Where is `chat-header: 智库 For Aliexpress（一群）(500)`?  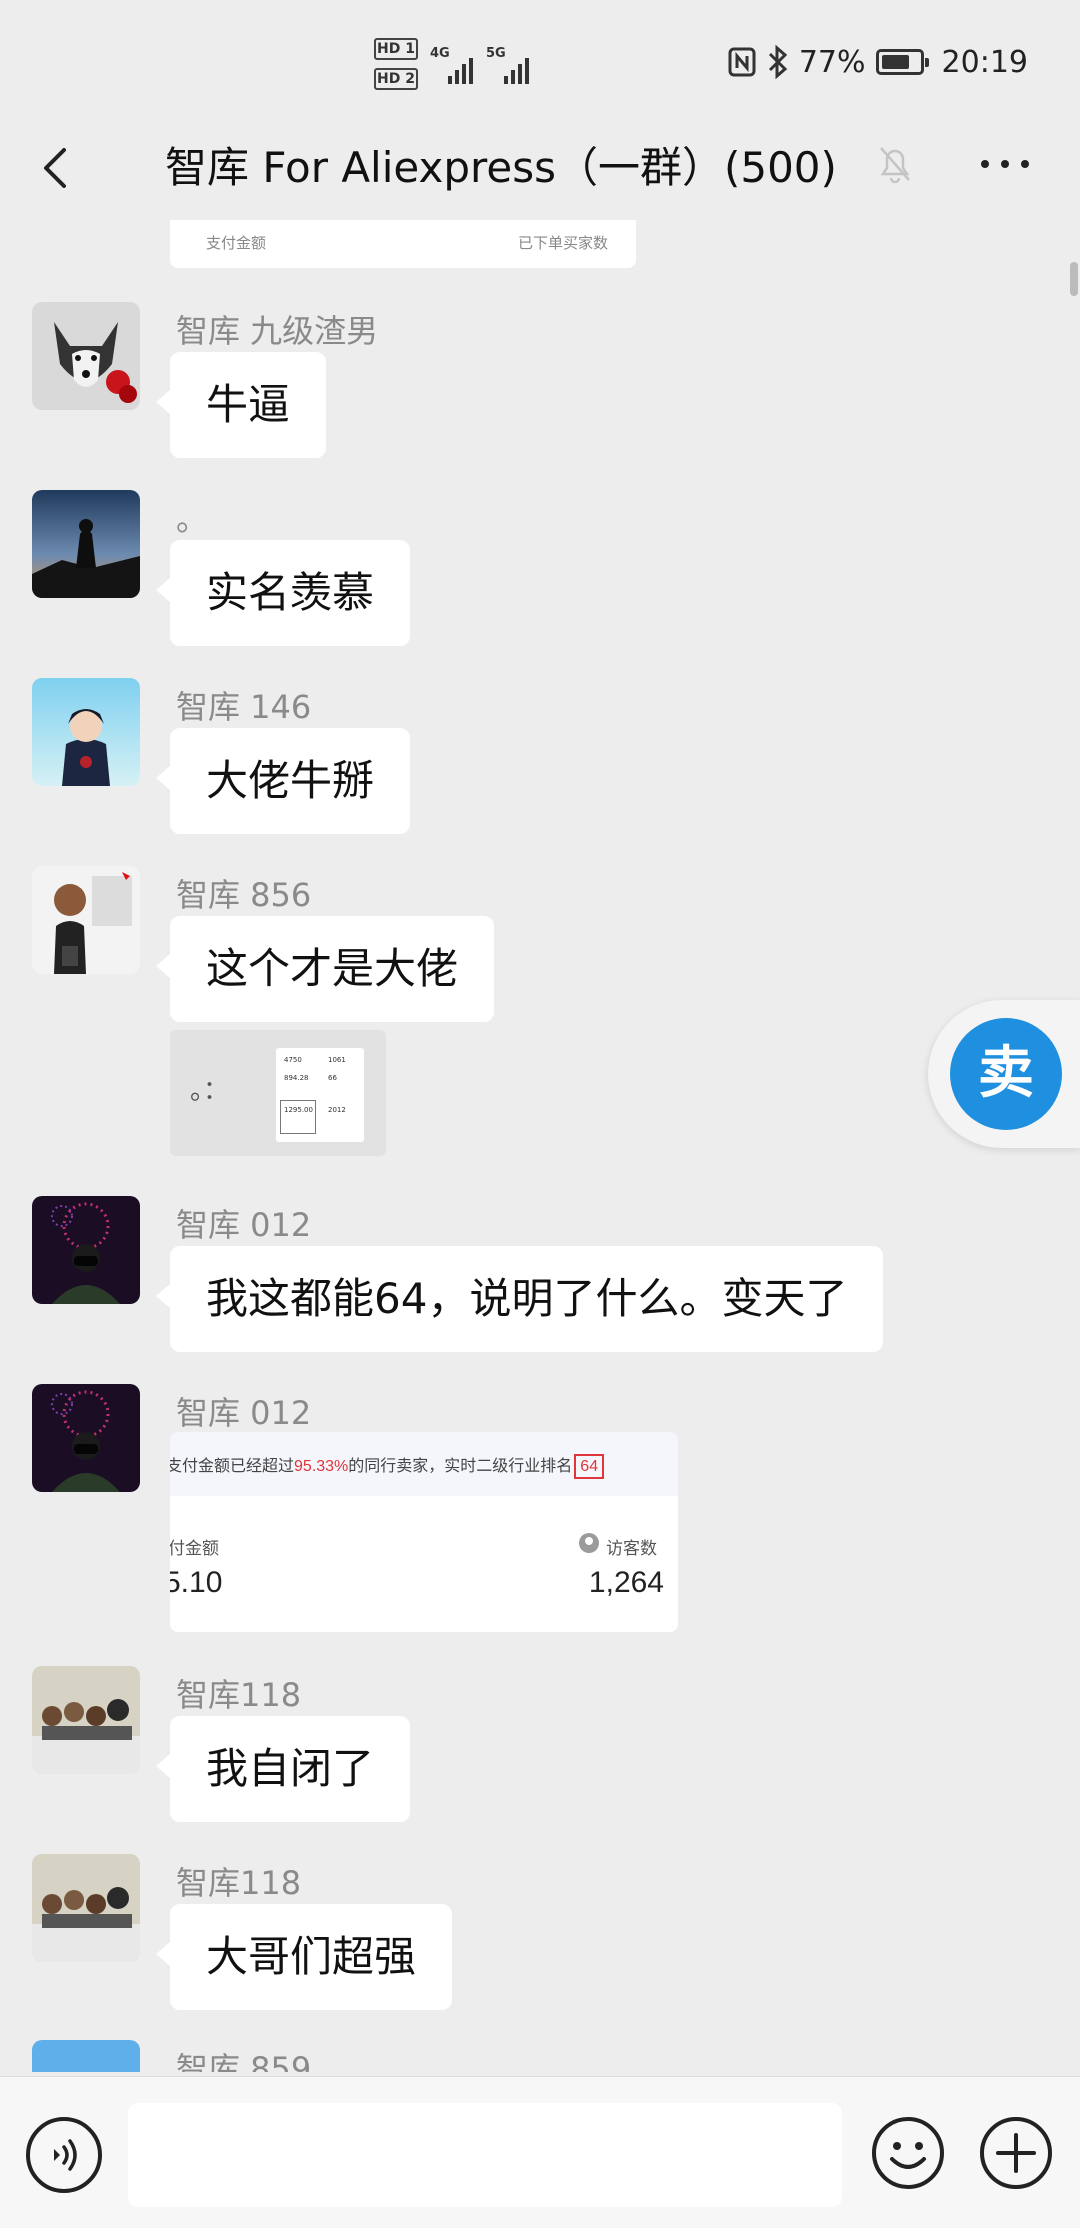
chat-header: 智库 For Aliexpress（一群）(500) is located at coordinates (540, 170).